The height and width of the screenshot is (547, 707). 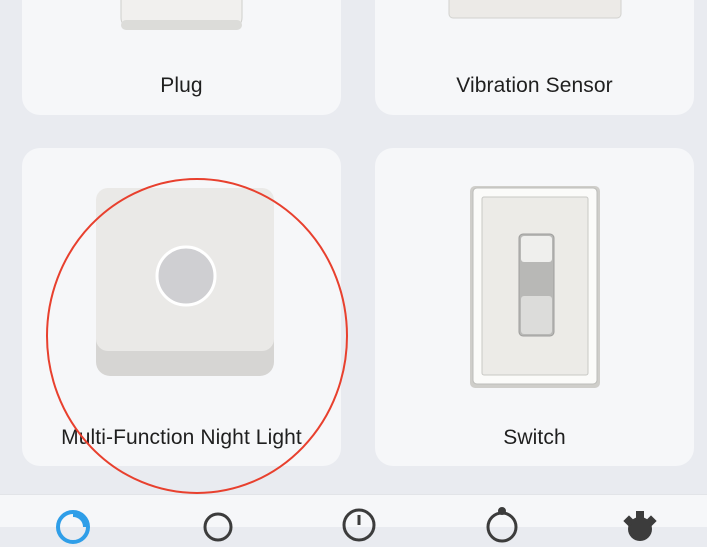 I want to click on device-label: Multi-Function Night Light, so click(x=181, y=437).